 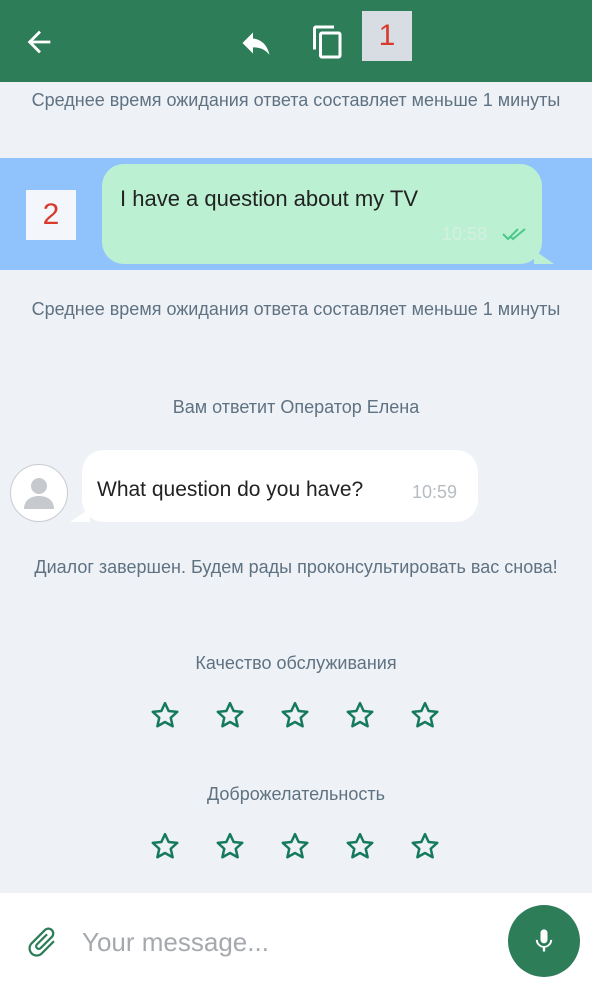 I want to click on reply-icon, so click(x=256, y=43).